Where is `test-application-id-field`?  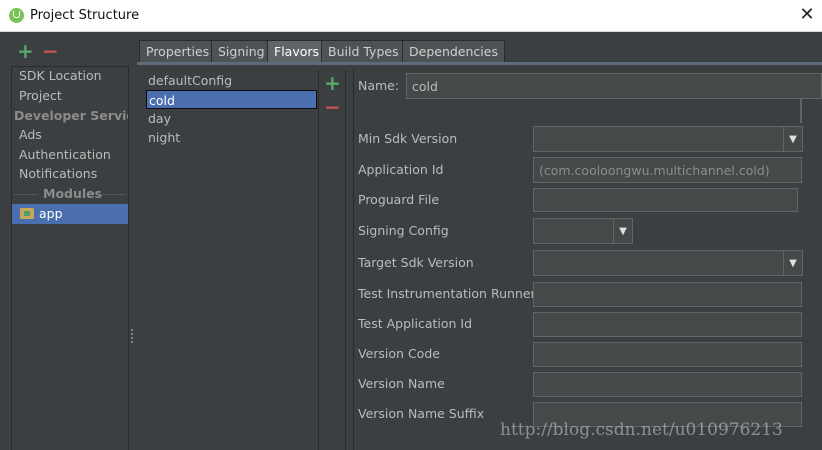 test-application-id-field is located at coordinates (667, 324).